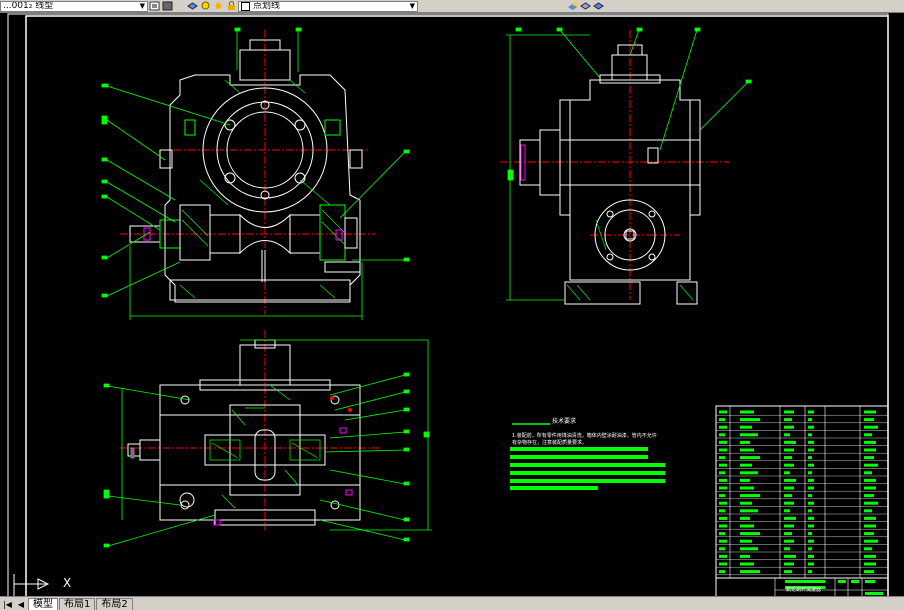 The width and height of the screenshot is (904, 610). I want to click on color-swatch-icon, so click(245, 6).